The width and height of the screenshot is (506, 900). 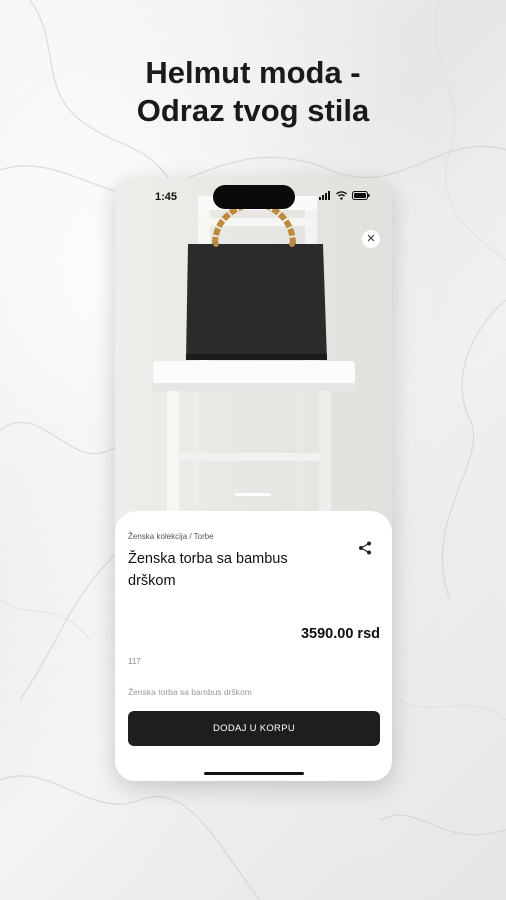 I want to click on status-icons, so click(x=344, y=195).